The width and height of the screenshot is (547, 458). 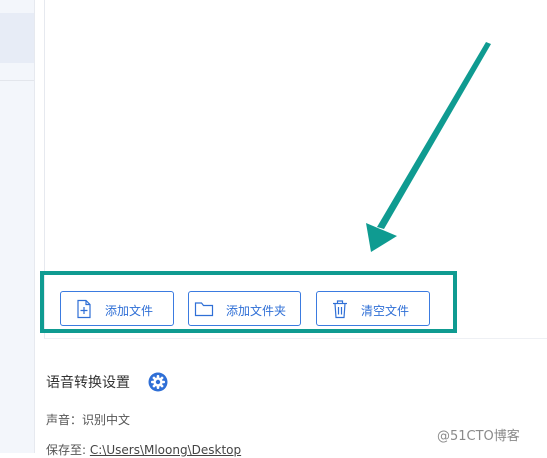 I want to click on add-folder-button: 添加文件夹, so click(x=244, y=308).